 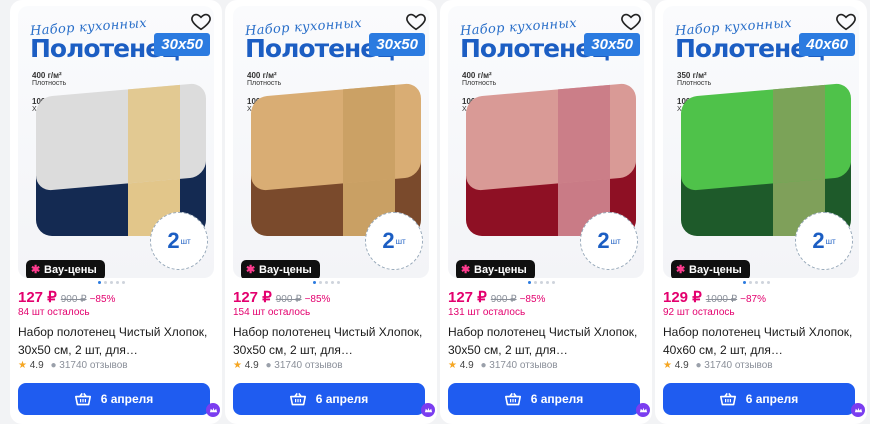 I want to click on stock-left: 84 шт осталось, so click(x=54, y=312).